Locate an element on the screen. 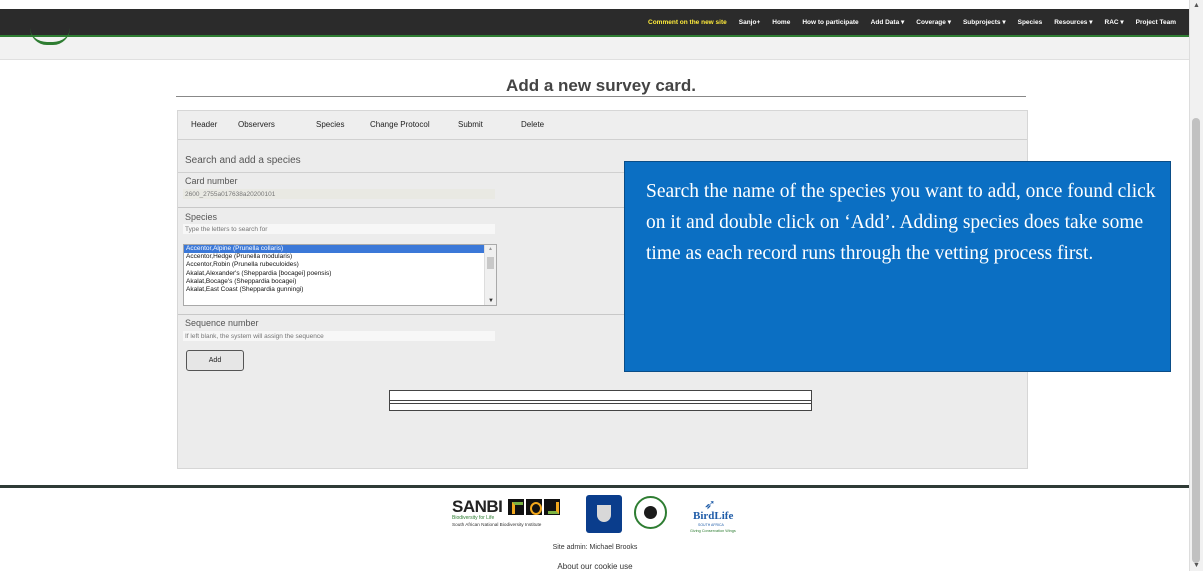 The image size is (1203, 571). flower-icon is located at coordinates (534, 507).